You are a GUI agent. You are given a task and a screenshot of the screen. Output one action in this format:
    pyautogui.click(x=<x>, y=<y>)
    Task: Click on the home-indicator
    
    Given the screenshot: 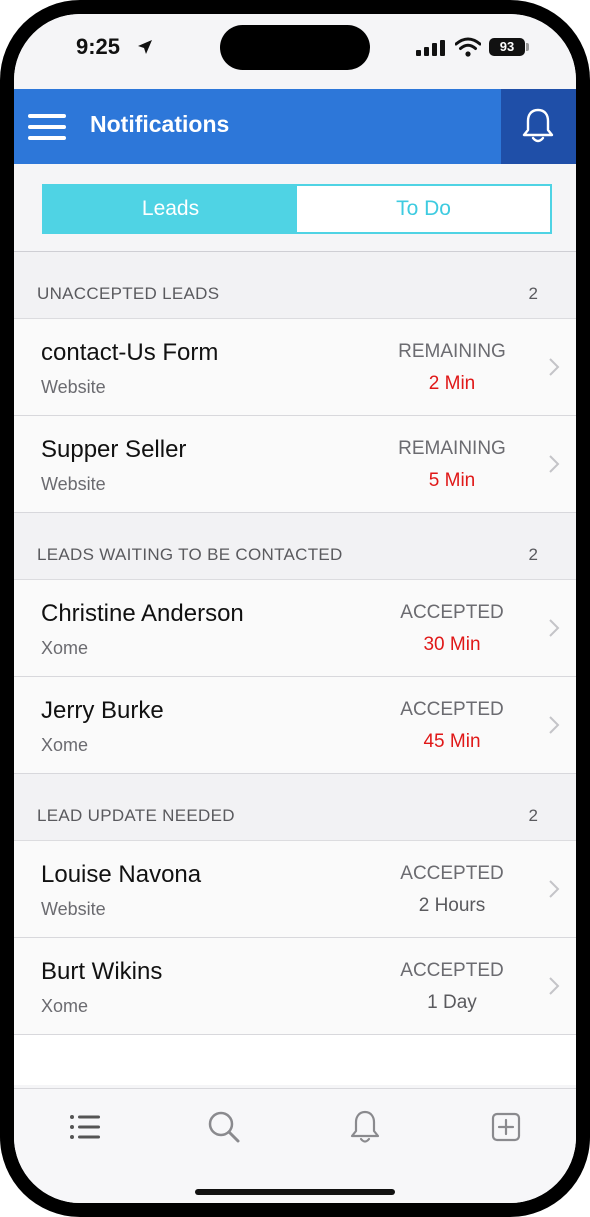 What is the action you would take?
    pyautogui.click(x=295, y=1192)
    